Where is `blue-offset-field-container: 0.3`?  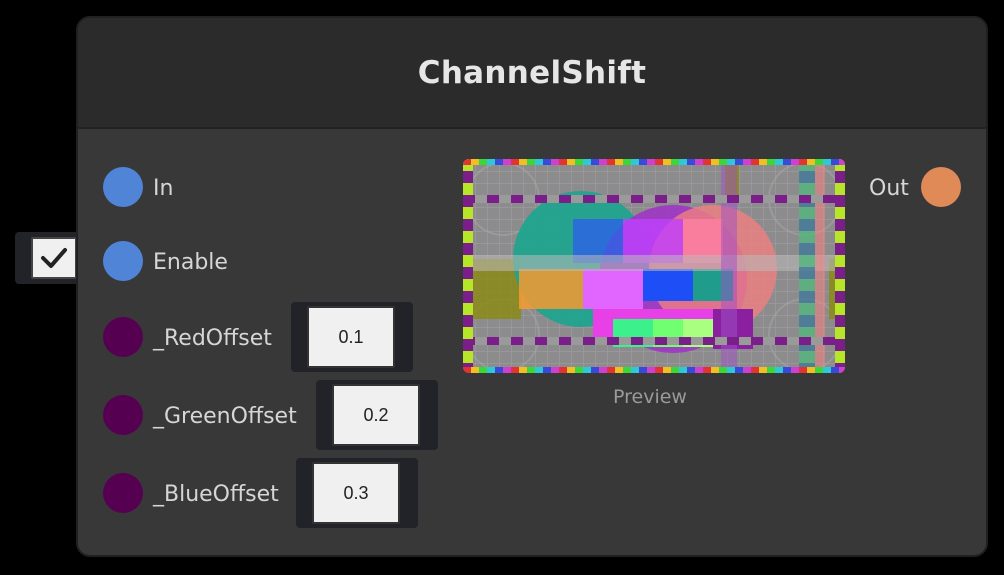
blue-offset-field-container: 0.3 is located at coordinates (357, 493).